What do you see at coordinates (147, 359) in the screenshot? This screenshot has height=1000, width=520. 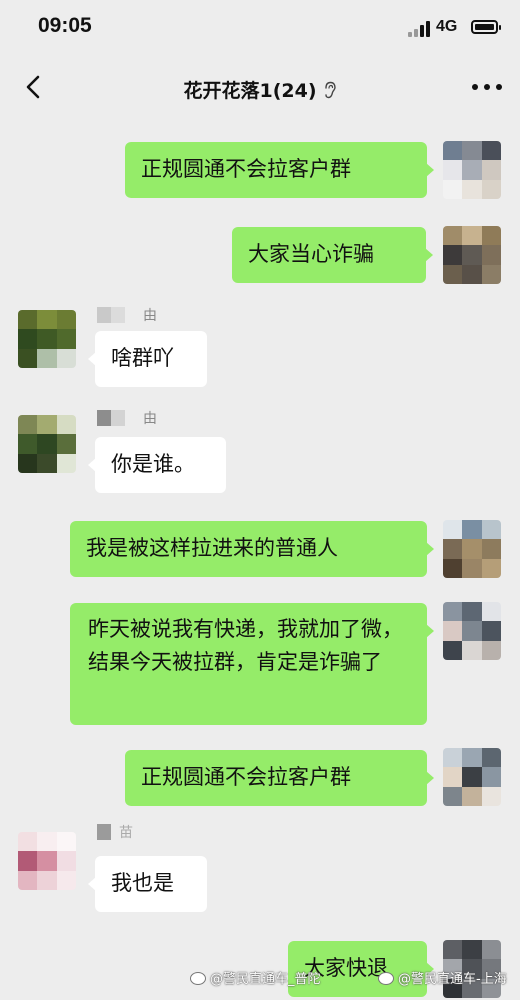 I see `message-bubble-received: 啥群吖` at bounding box center [147, 359].